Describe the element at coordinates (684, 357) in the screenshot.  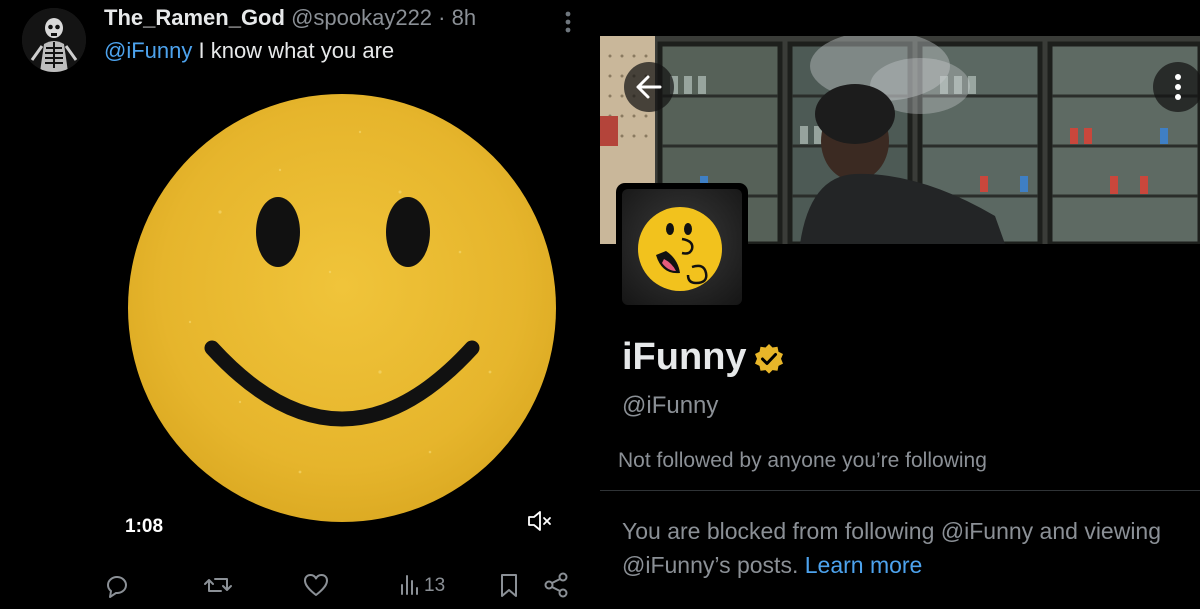
I see `profile-display-name: iFunny` at that location.